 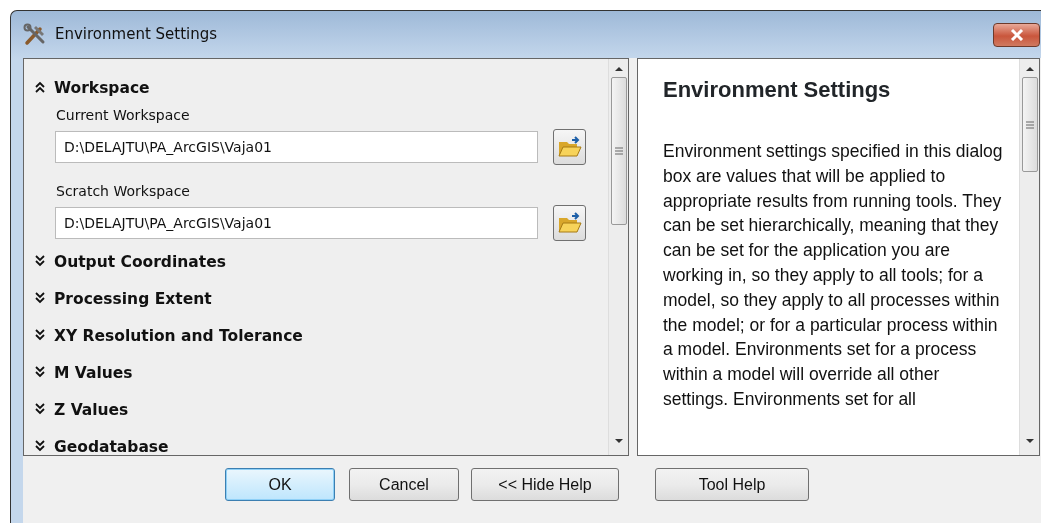 I want to click on section-heading: Processing Extent, so click(x=133, y=300).